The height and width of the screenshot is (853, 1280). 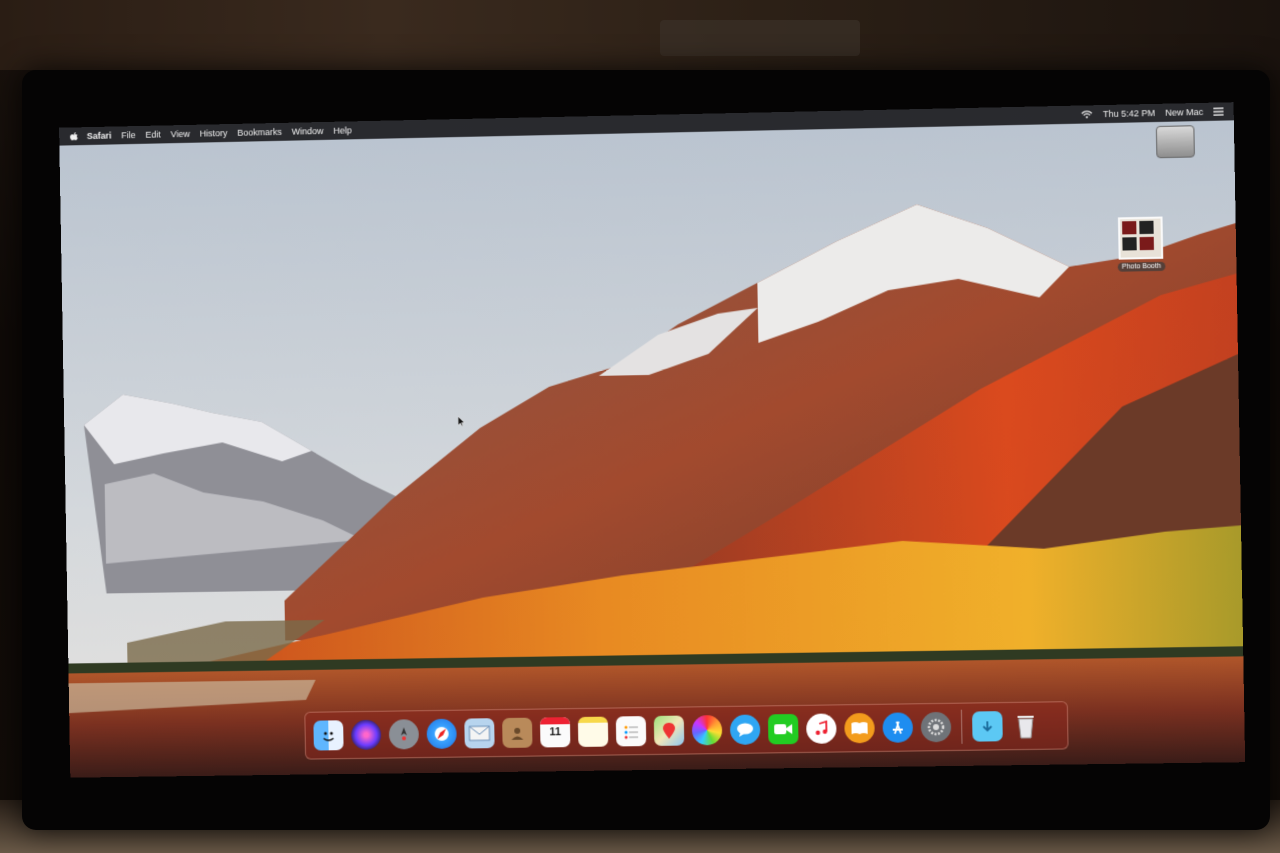 I want to click on photos-icon, so click(x=707, y=730).